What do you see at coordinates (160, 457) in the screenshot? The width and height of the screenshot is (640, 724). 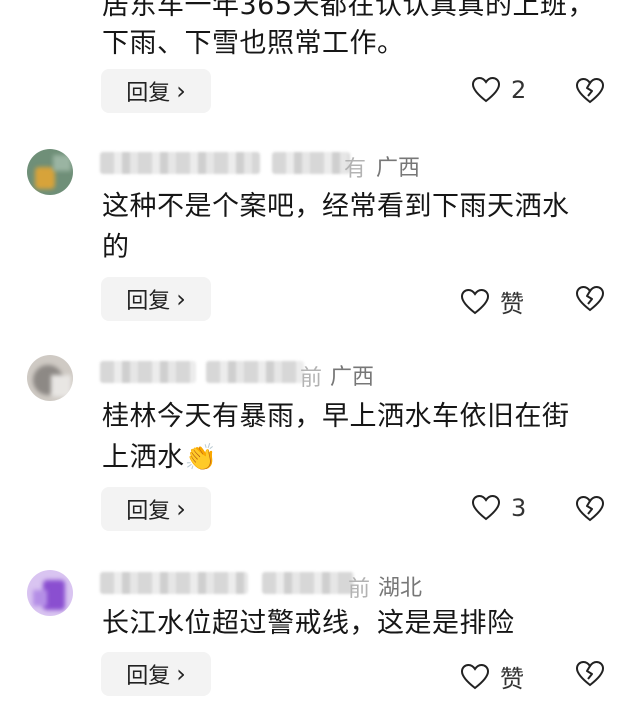 I see `comment-text-line: 上洒水👏` at bounding box center [160, 457].